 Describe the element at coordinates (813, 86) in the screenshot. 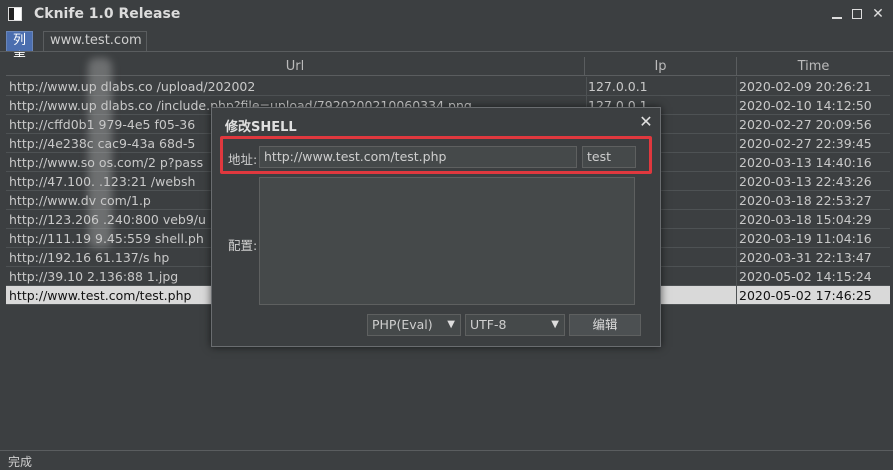

I see `cell-time: 2020-02-09 20:26:21` at that location.